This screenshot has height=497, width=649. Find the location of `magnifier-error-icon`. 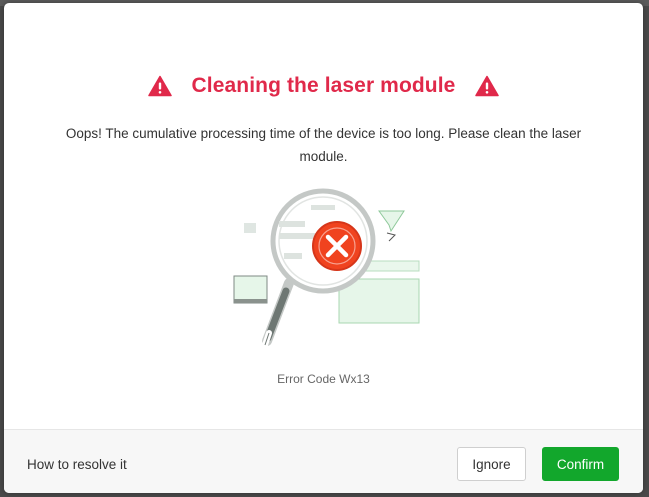

magnifier-error-icon is located at coordinates (324, 268).